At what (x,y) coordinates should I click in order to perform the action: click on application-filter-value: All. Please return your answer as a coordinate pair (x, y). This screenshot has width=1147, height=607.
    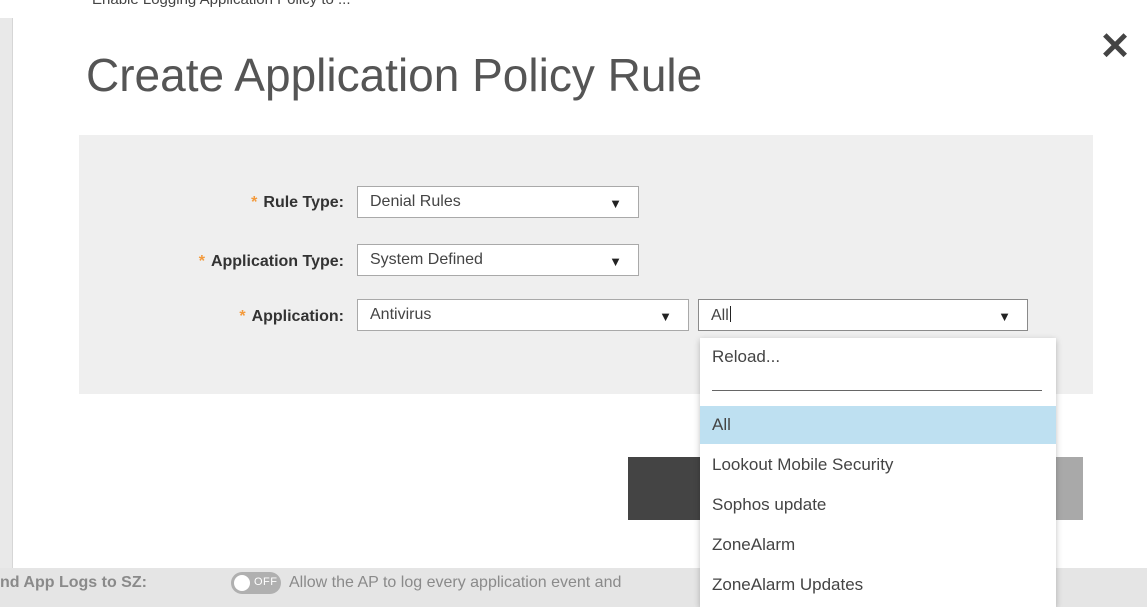
    Looking at the image, I should click on (721, 315).